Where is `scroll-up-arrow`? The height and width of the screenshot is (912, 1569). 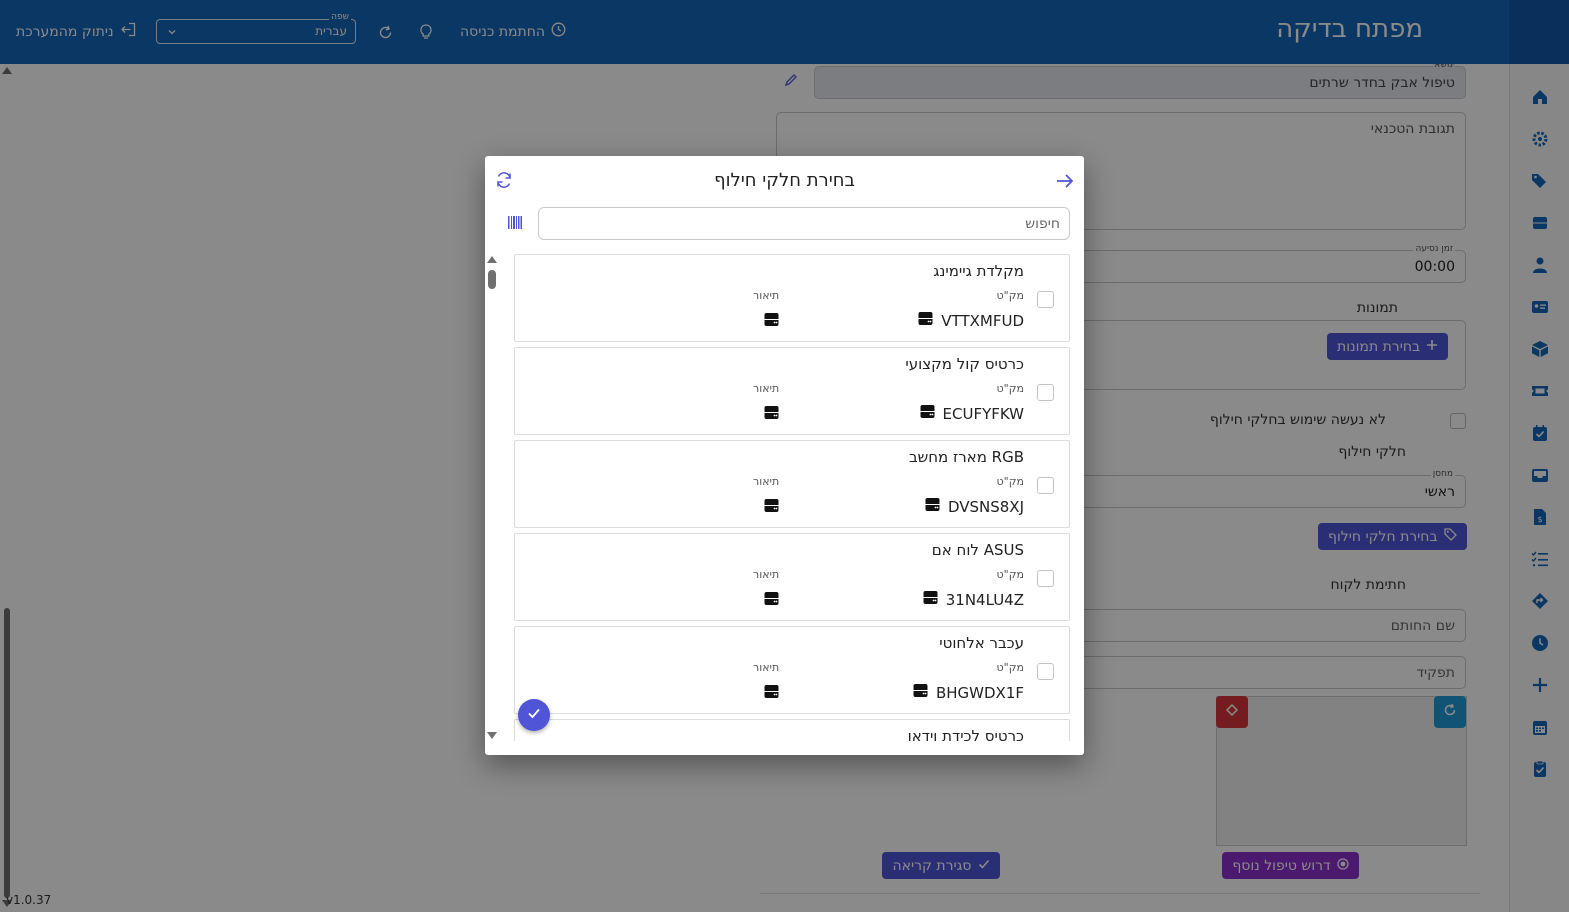 scroll-up-arrow is located at coordinates (492, 259).